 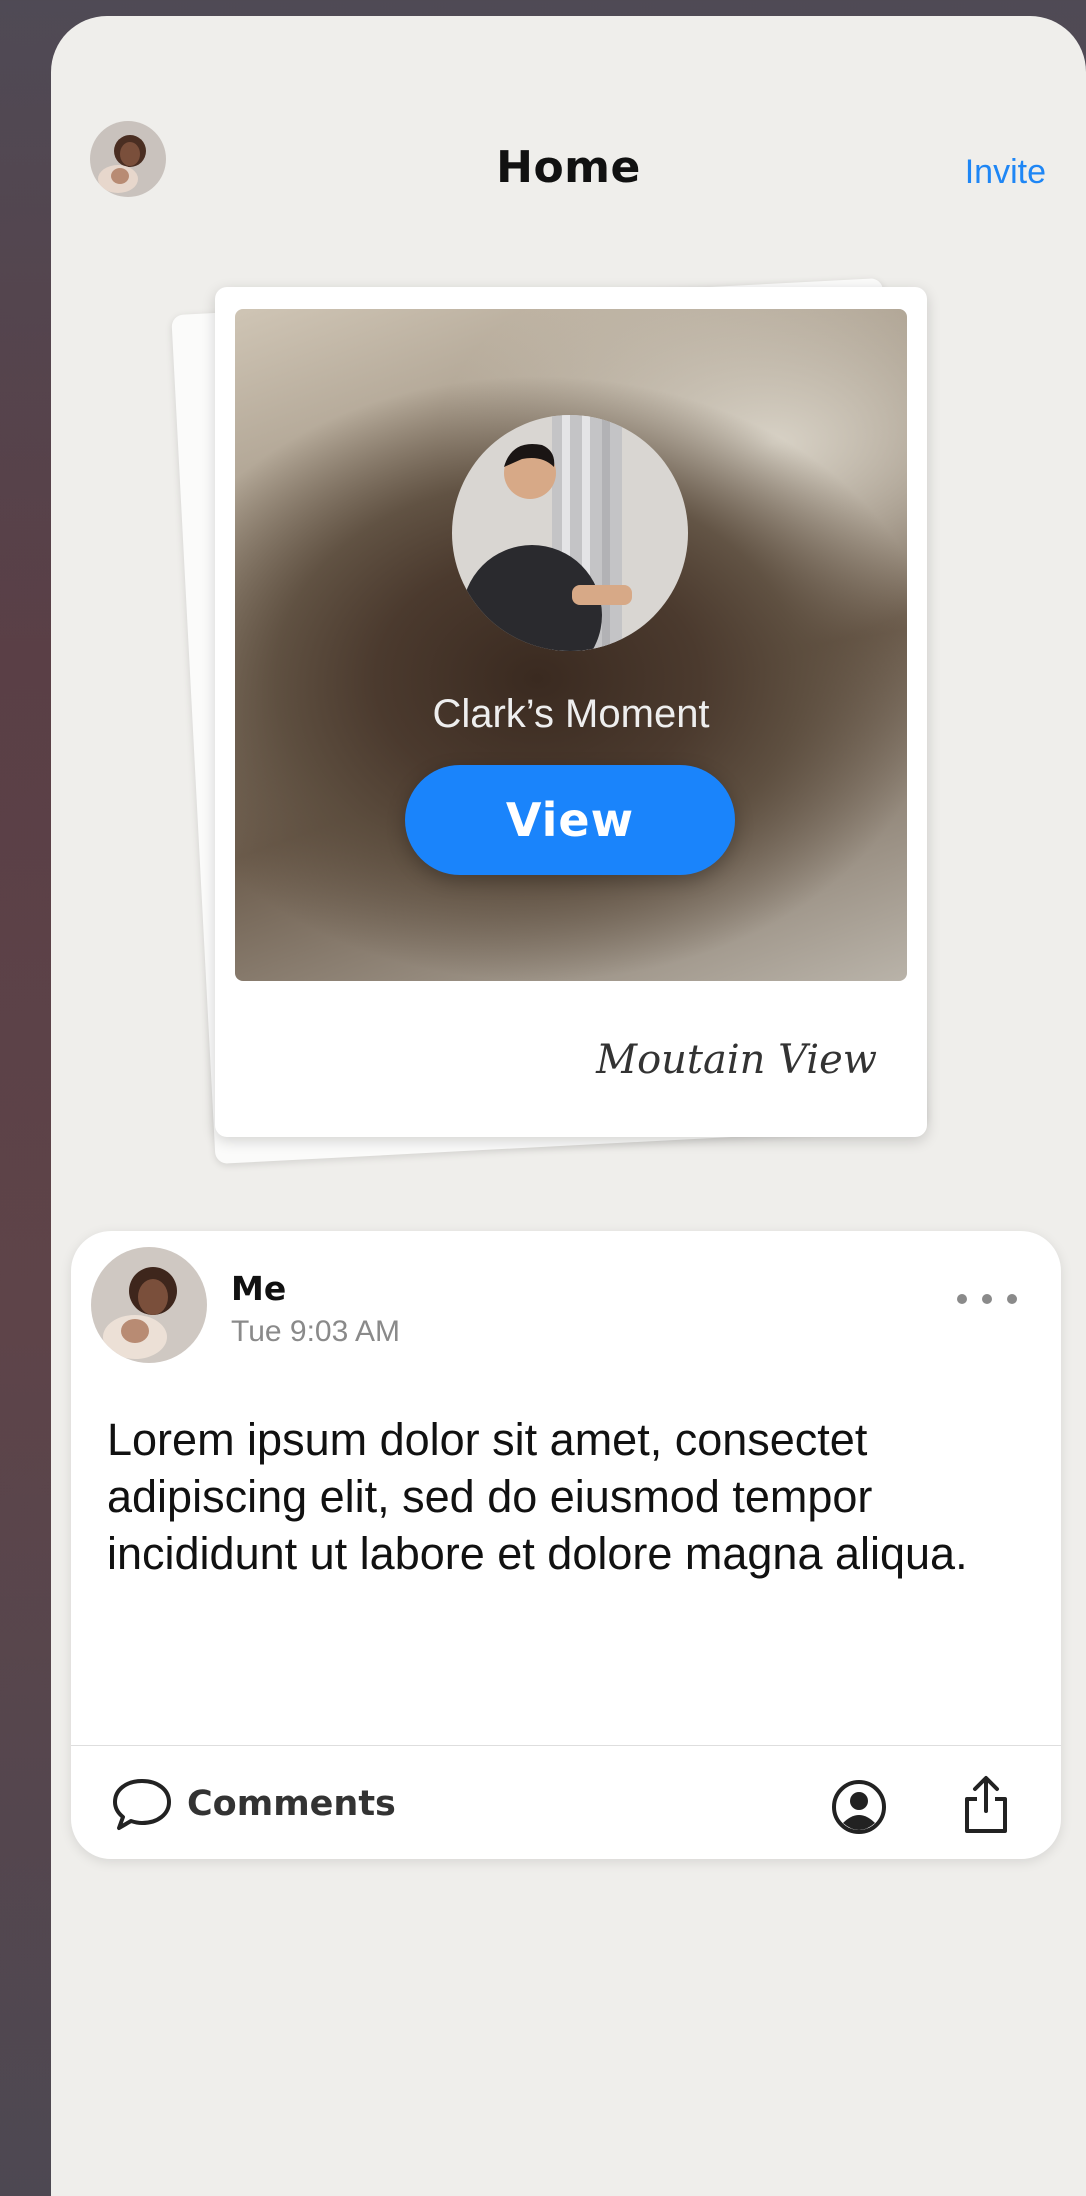 I want to click on comments-button: Comments, so click(x=253, y=1804).